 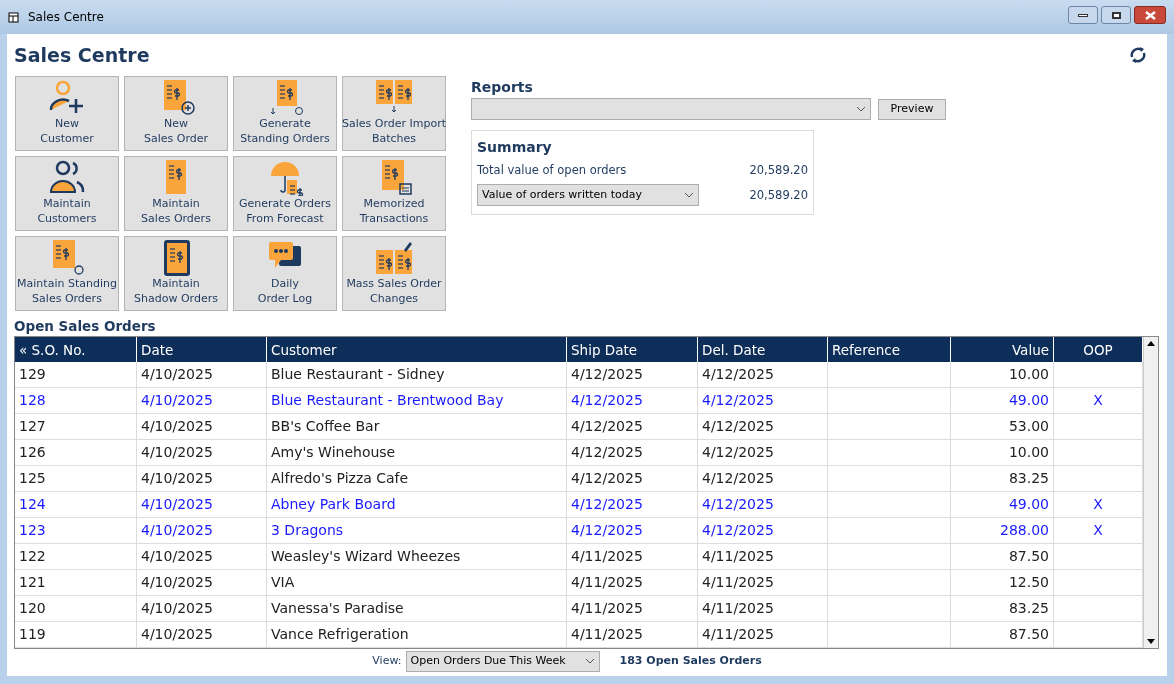 What do you see at coordinates (1002, 350) in the screenshot?
I see `column-header: Value` at bounding box center [1002, 350].